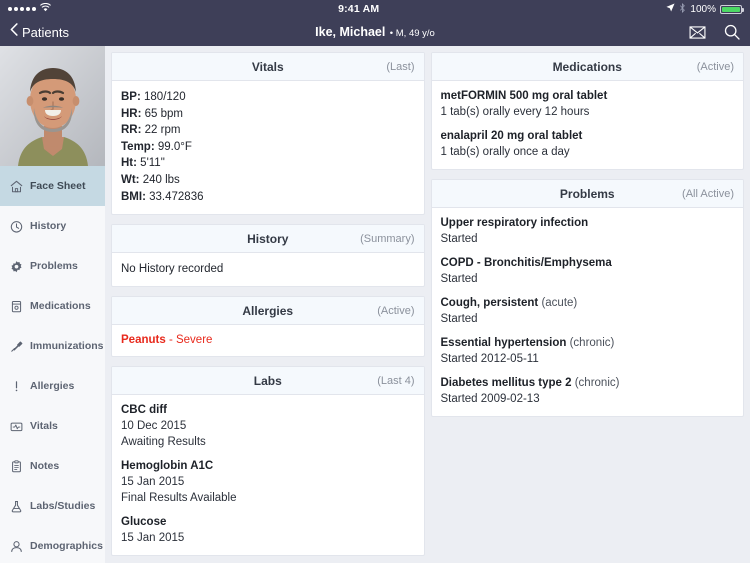 The width and height of the screenshot is (750, 563). I want to click on lab-entry: CBC diff 10 Dec 2015 Awaiting Results, so click(268, 426).